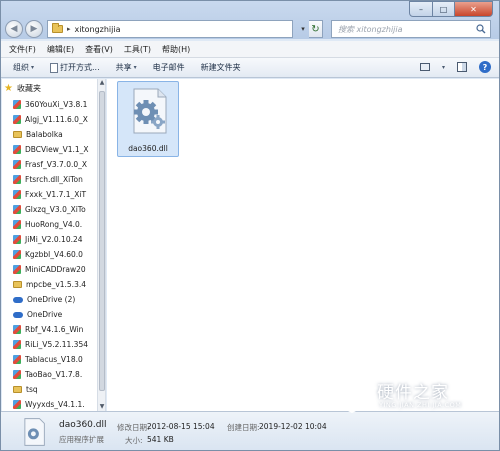 The width and height of the screenshot is (500, 451). Describe the element at coordinates (56, 344) in the screenshot. I see `nav-item-label: RiLi_V5.2.11.354` at that location.